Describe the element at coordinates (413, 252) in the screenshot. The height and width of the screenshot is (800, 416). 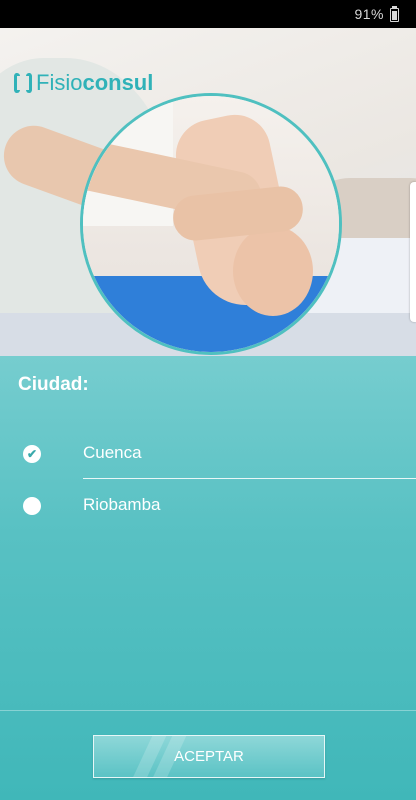
I see `edge-panel-handle` at that location.